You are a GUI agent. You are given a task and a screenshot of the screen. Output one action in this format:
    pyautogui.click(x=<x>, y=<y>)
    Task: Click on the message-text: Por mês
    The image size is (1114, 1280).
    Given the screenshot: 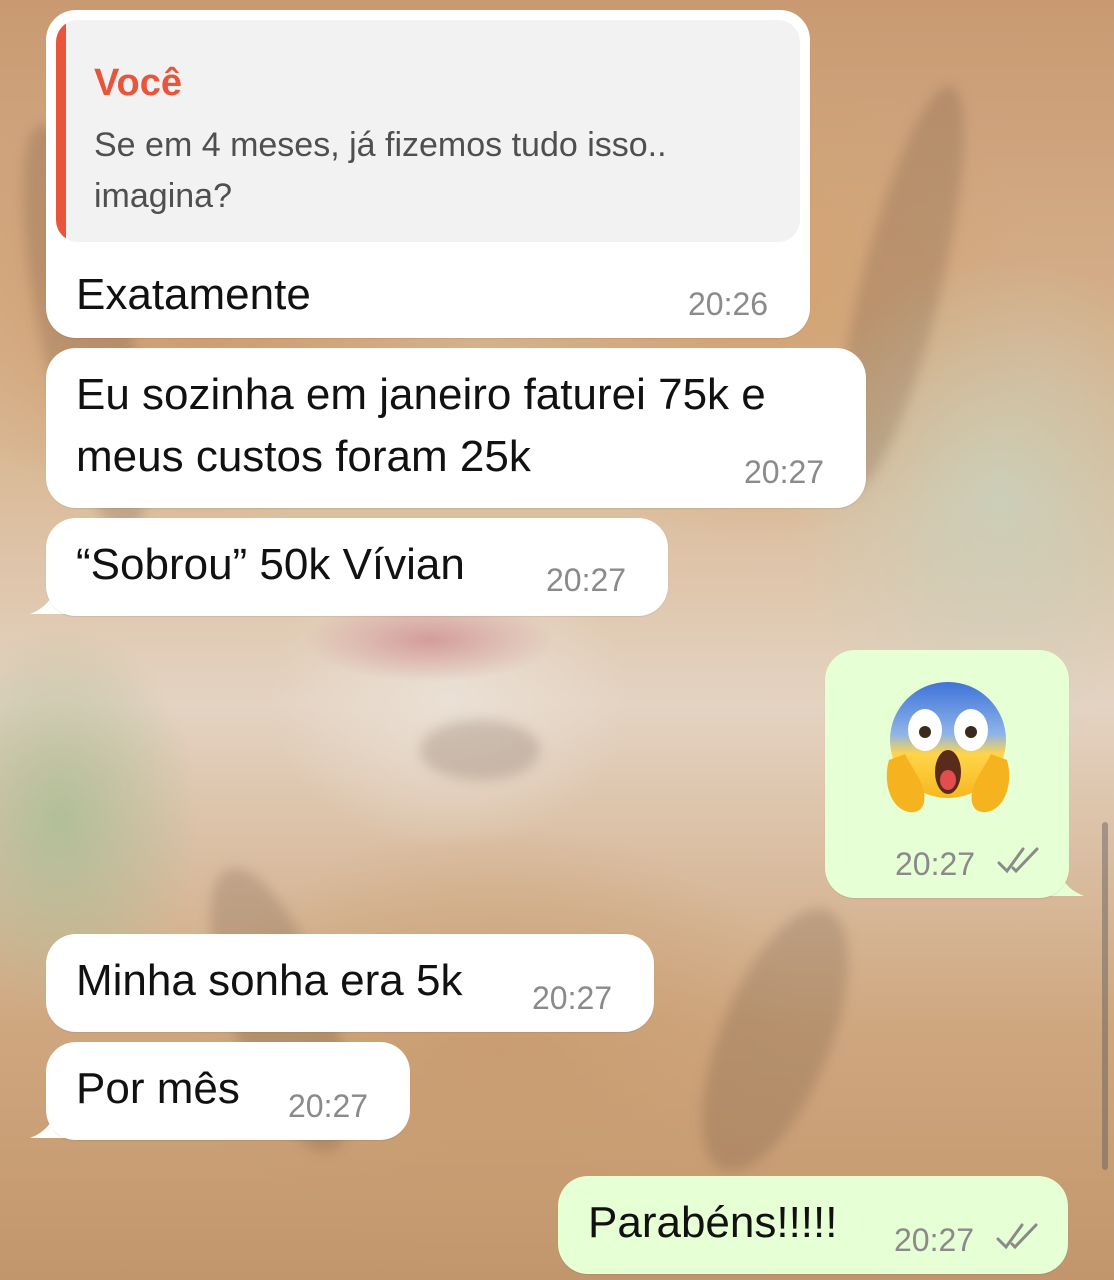 What is the action you would take?
    pyautogui.click(x=158, y=1088)
    